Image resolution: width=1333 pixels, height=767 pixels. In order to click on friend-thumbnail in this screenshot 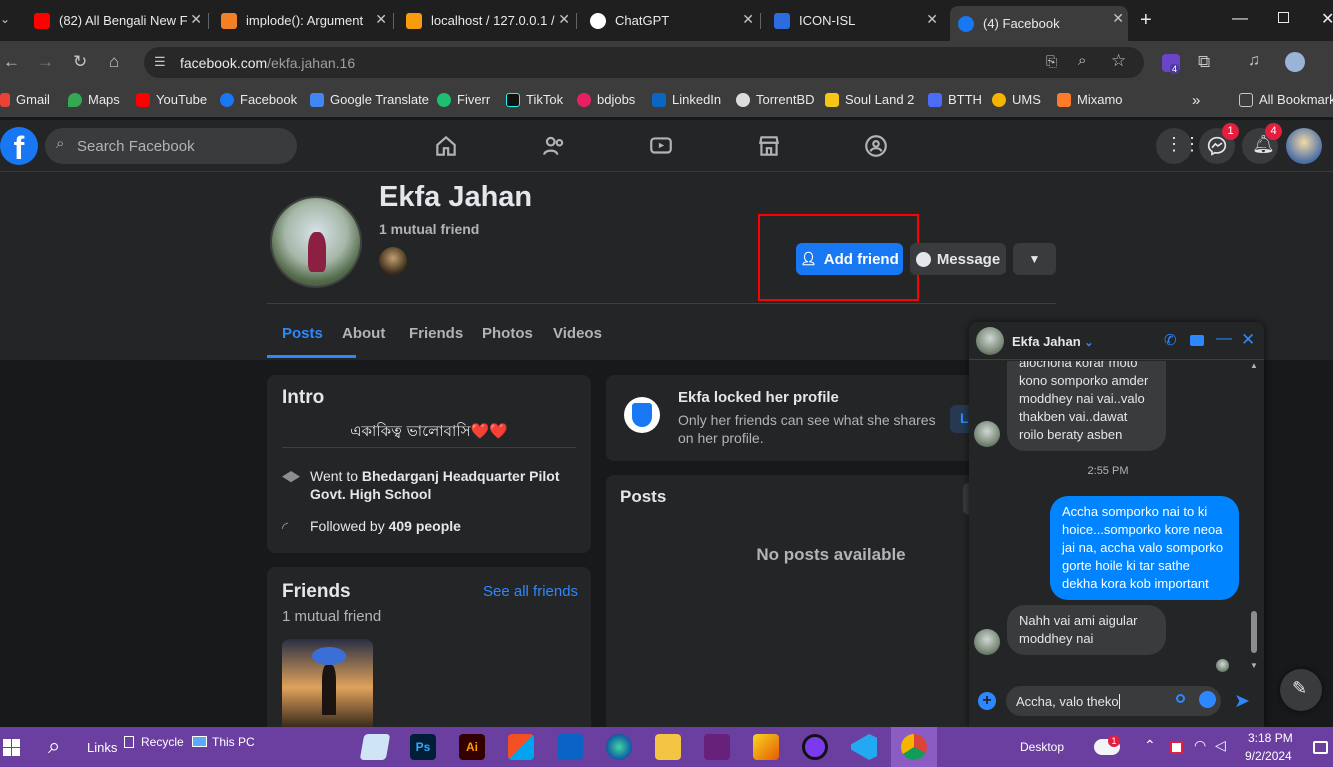, I will do `click(327, 683)`.